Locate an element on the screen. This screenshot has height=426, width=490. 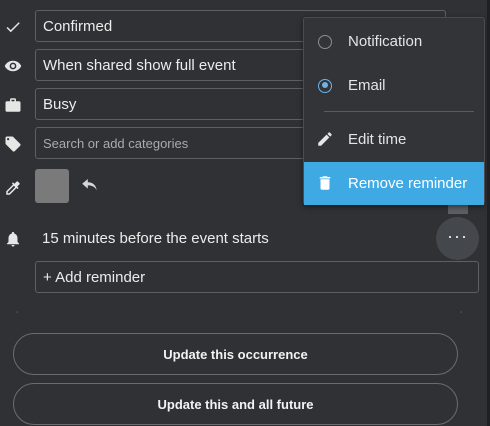
menu-item-remove-reminder: Remove reminder is located at coordinates (394, 183).